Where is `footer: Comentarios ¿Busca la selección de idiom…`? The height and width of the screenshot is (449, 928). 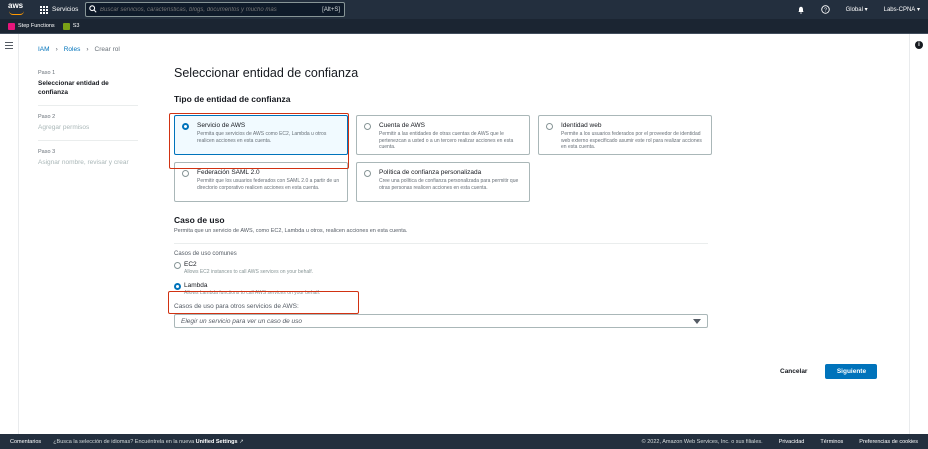 footer: Comentarios ¿Busca la selección de idiom… is located at coordinates (464, 441).